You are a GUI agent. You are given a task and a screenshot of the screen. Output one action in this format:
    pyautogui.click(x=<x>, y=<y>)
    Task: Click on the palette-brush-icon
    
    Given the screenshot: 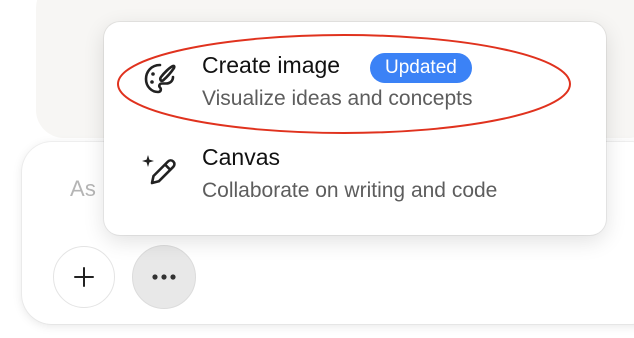 What is the action you would take?
    pyautogui.click(x=160, y=78)
    